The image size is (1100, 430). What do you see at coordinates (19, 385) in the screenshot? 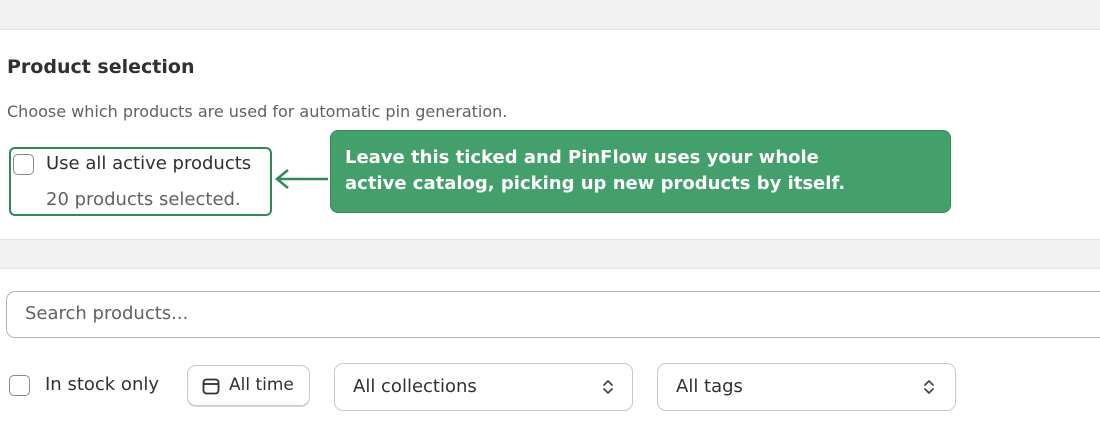
I see `in-stock-checkbox` at bounding box center [19, 385].